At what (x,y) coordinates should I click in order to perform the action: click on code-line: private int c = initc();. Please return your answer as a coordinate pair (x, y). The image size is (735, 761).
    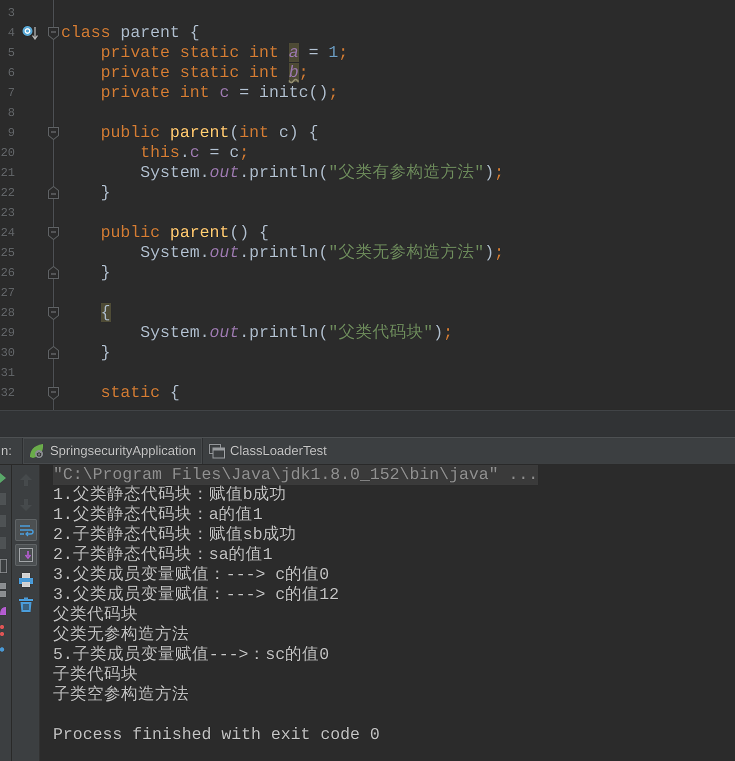
    Looking at the image, I should click on (219, 93).